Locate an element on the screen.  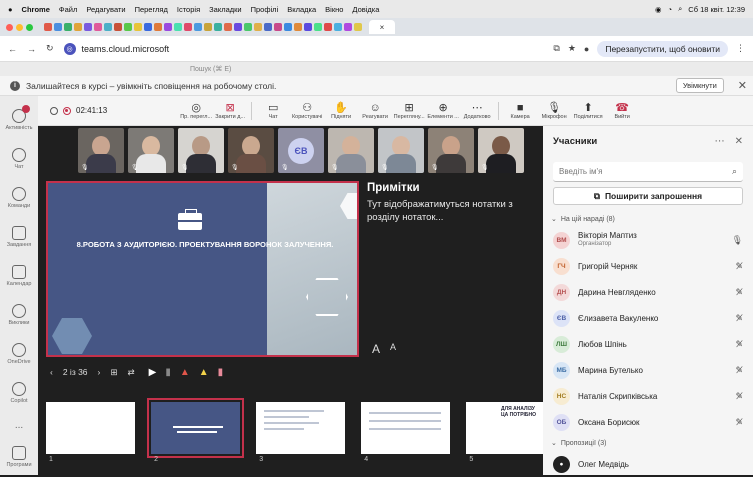
chat-button: ▭ Чат is located at coordinates (273, 111).